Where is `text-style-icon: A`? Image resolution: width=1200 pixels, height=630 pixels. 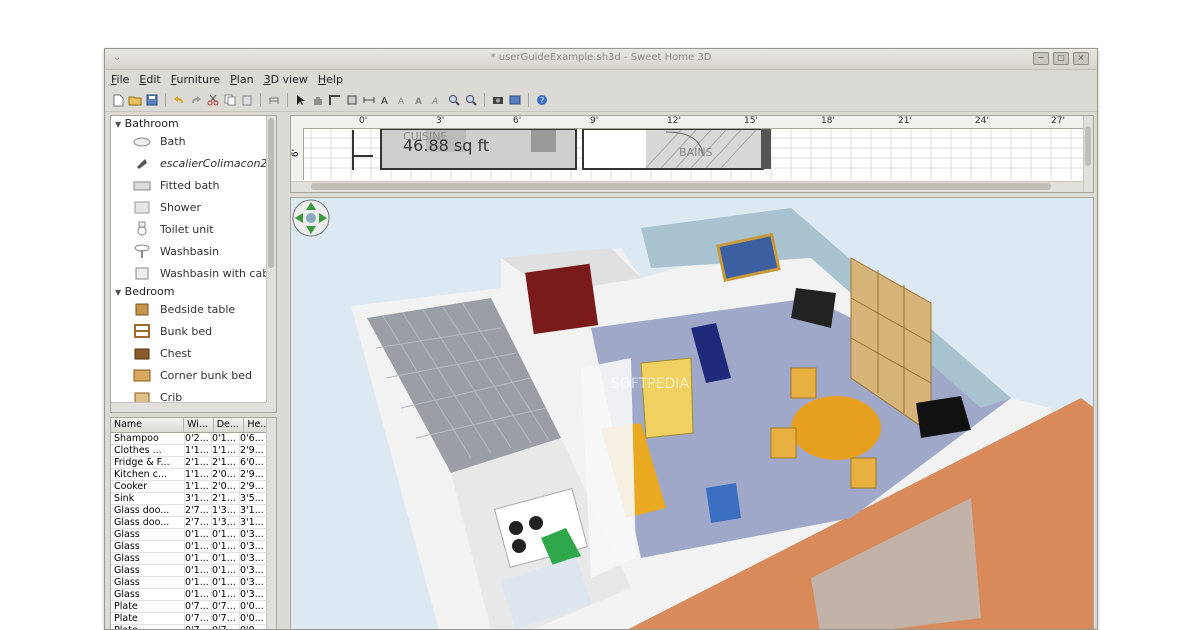
text-style-icon: A is located at coordinates (403, 100).